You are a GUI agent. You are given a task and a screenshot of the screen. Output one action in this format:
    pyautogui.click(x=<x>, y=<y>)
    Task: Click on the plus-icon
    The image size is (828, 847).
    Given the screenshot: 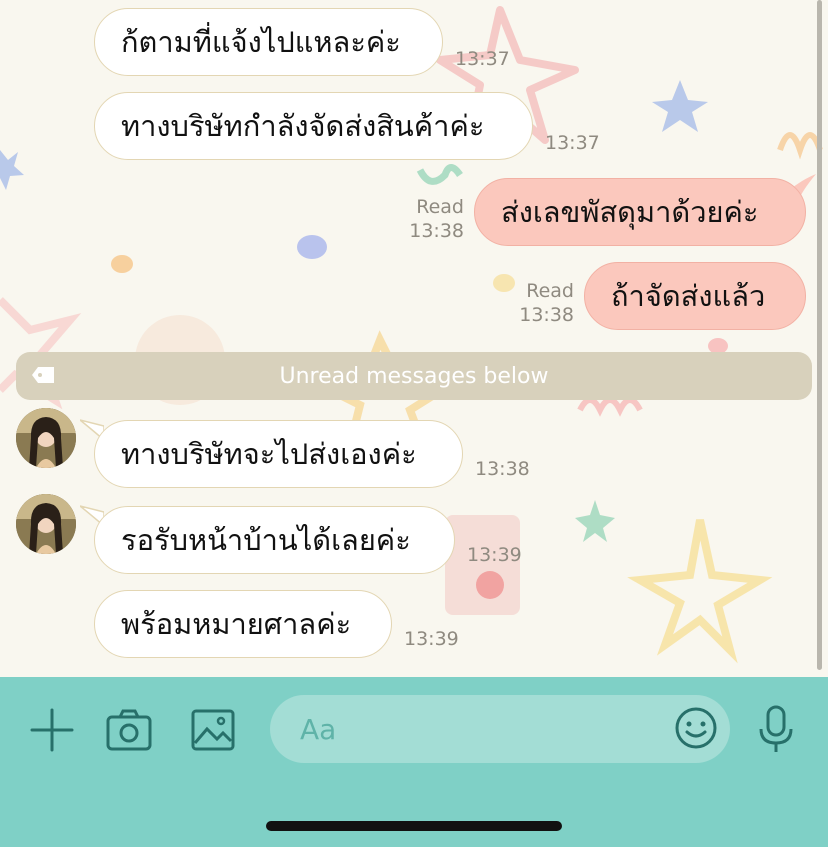 What is the action you would take?
    pyautogui.click(x=52, y=730)
    